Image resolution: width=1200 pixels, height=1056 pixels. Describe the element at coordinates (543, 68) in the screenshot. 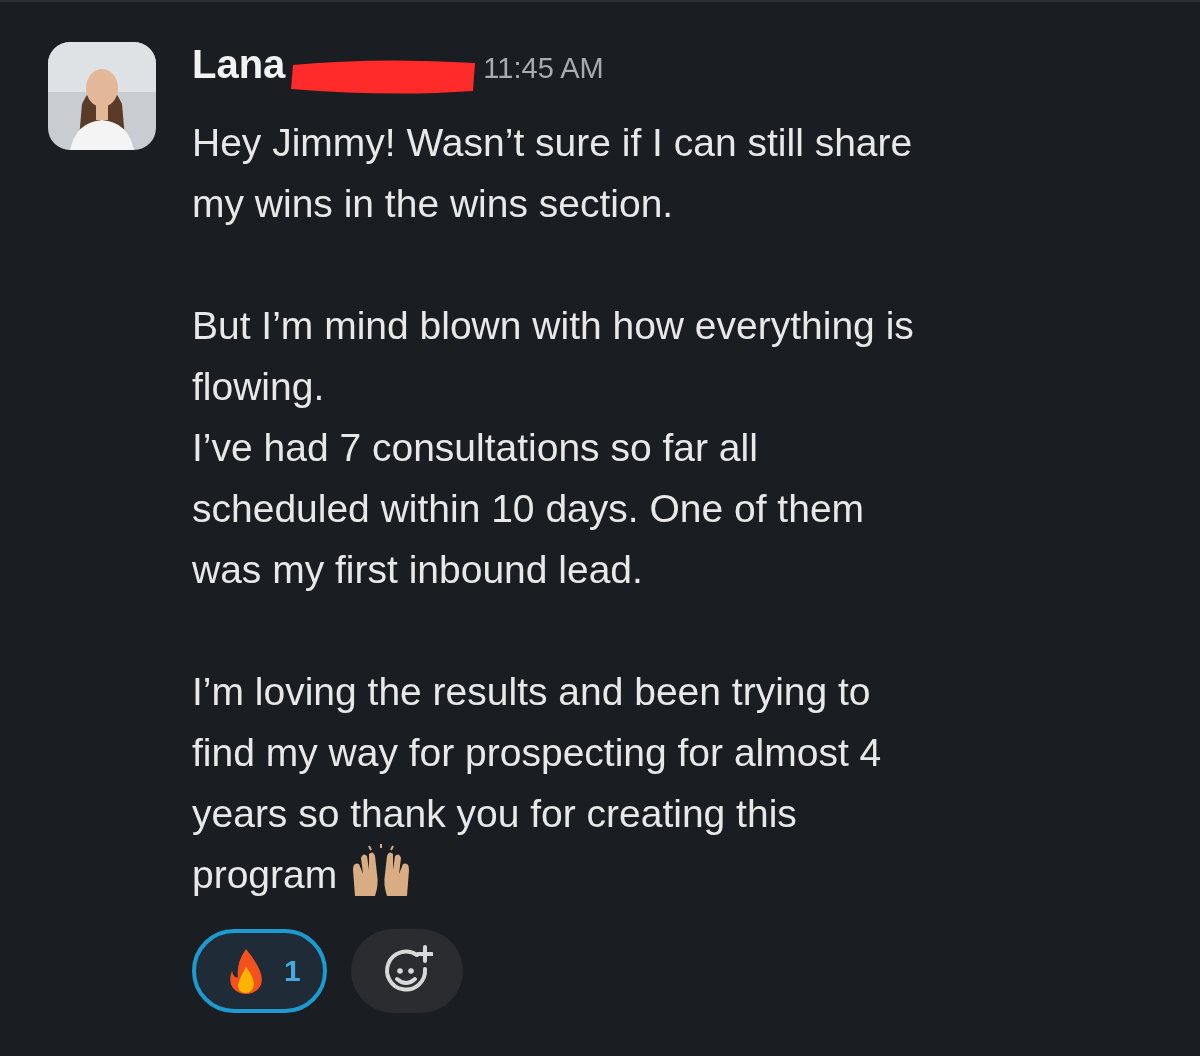

I see `timestamp: 11:45 AM` at that location.